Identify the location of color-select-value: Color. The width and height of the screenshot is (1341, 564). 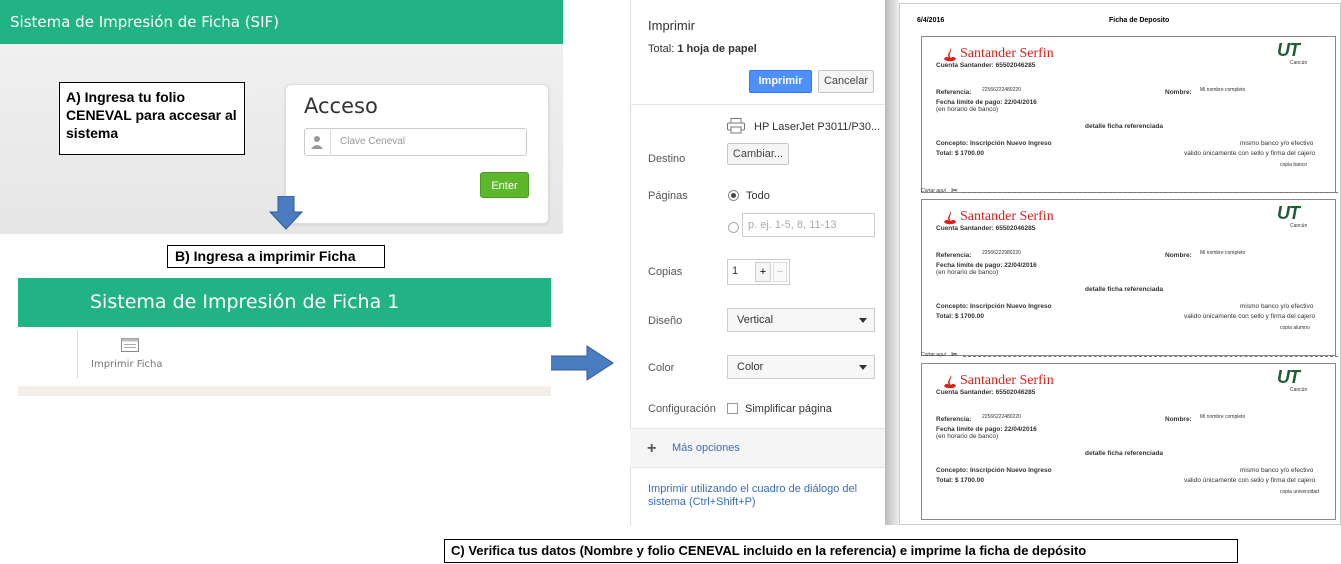
(750, 367).